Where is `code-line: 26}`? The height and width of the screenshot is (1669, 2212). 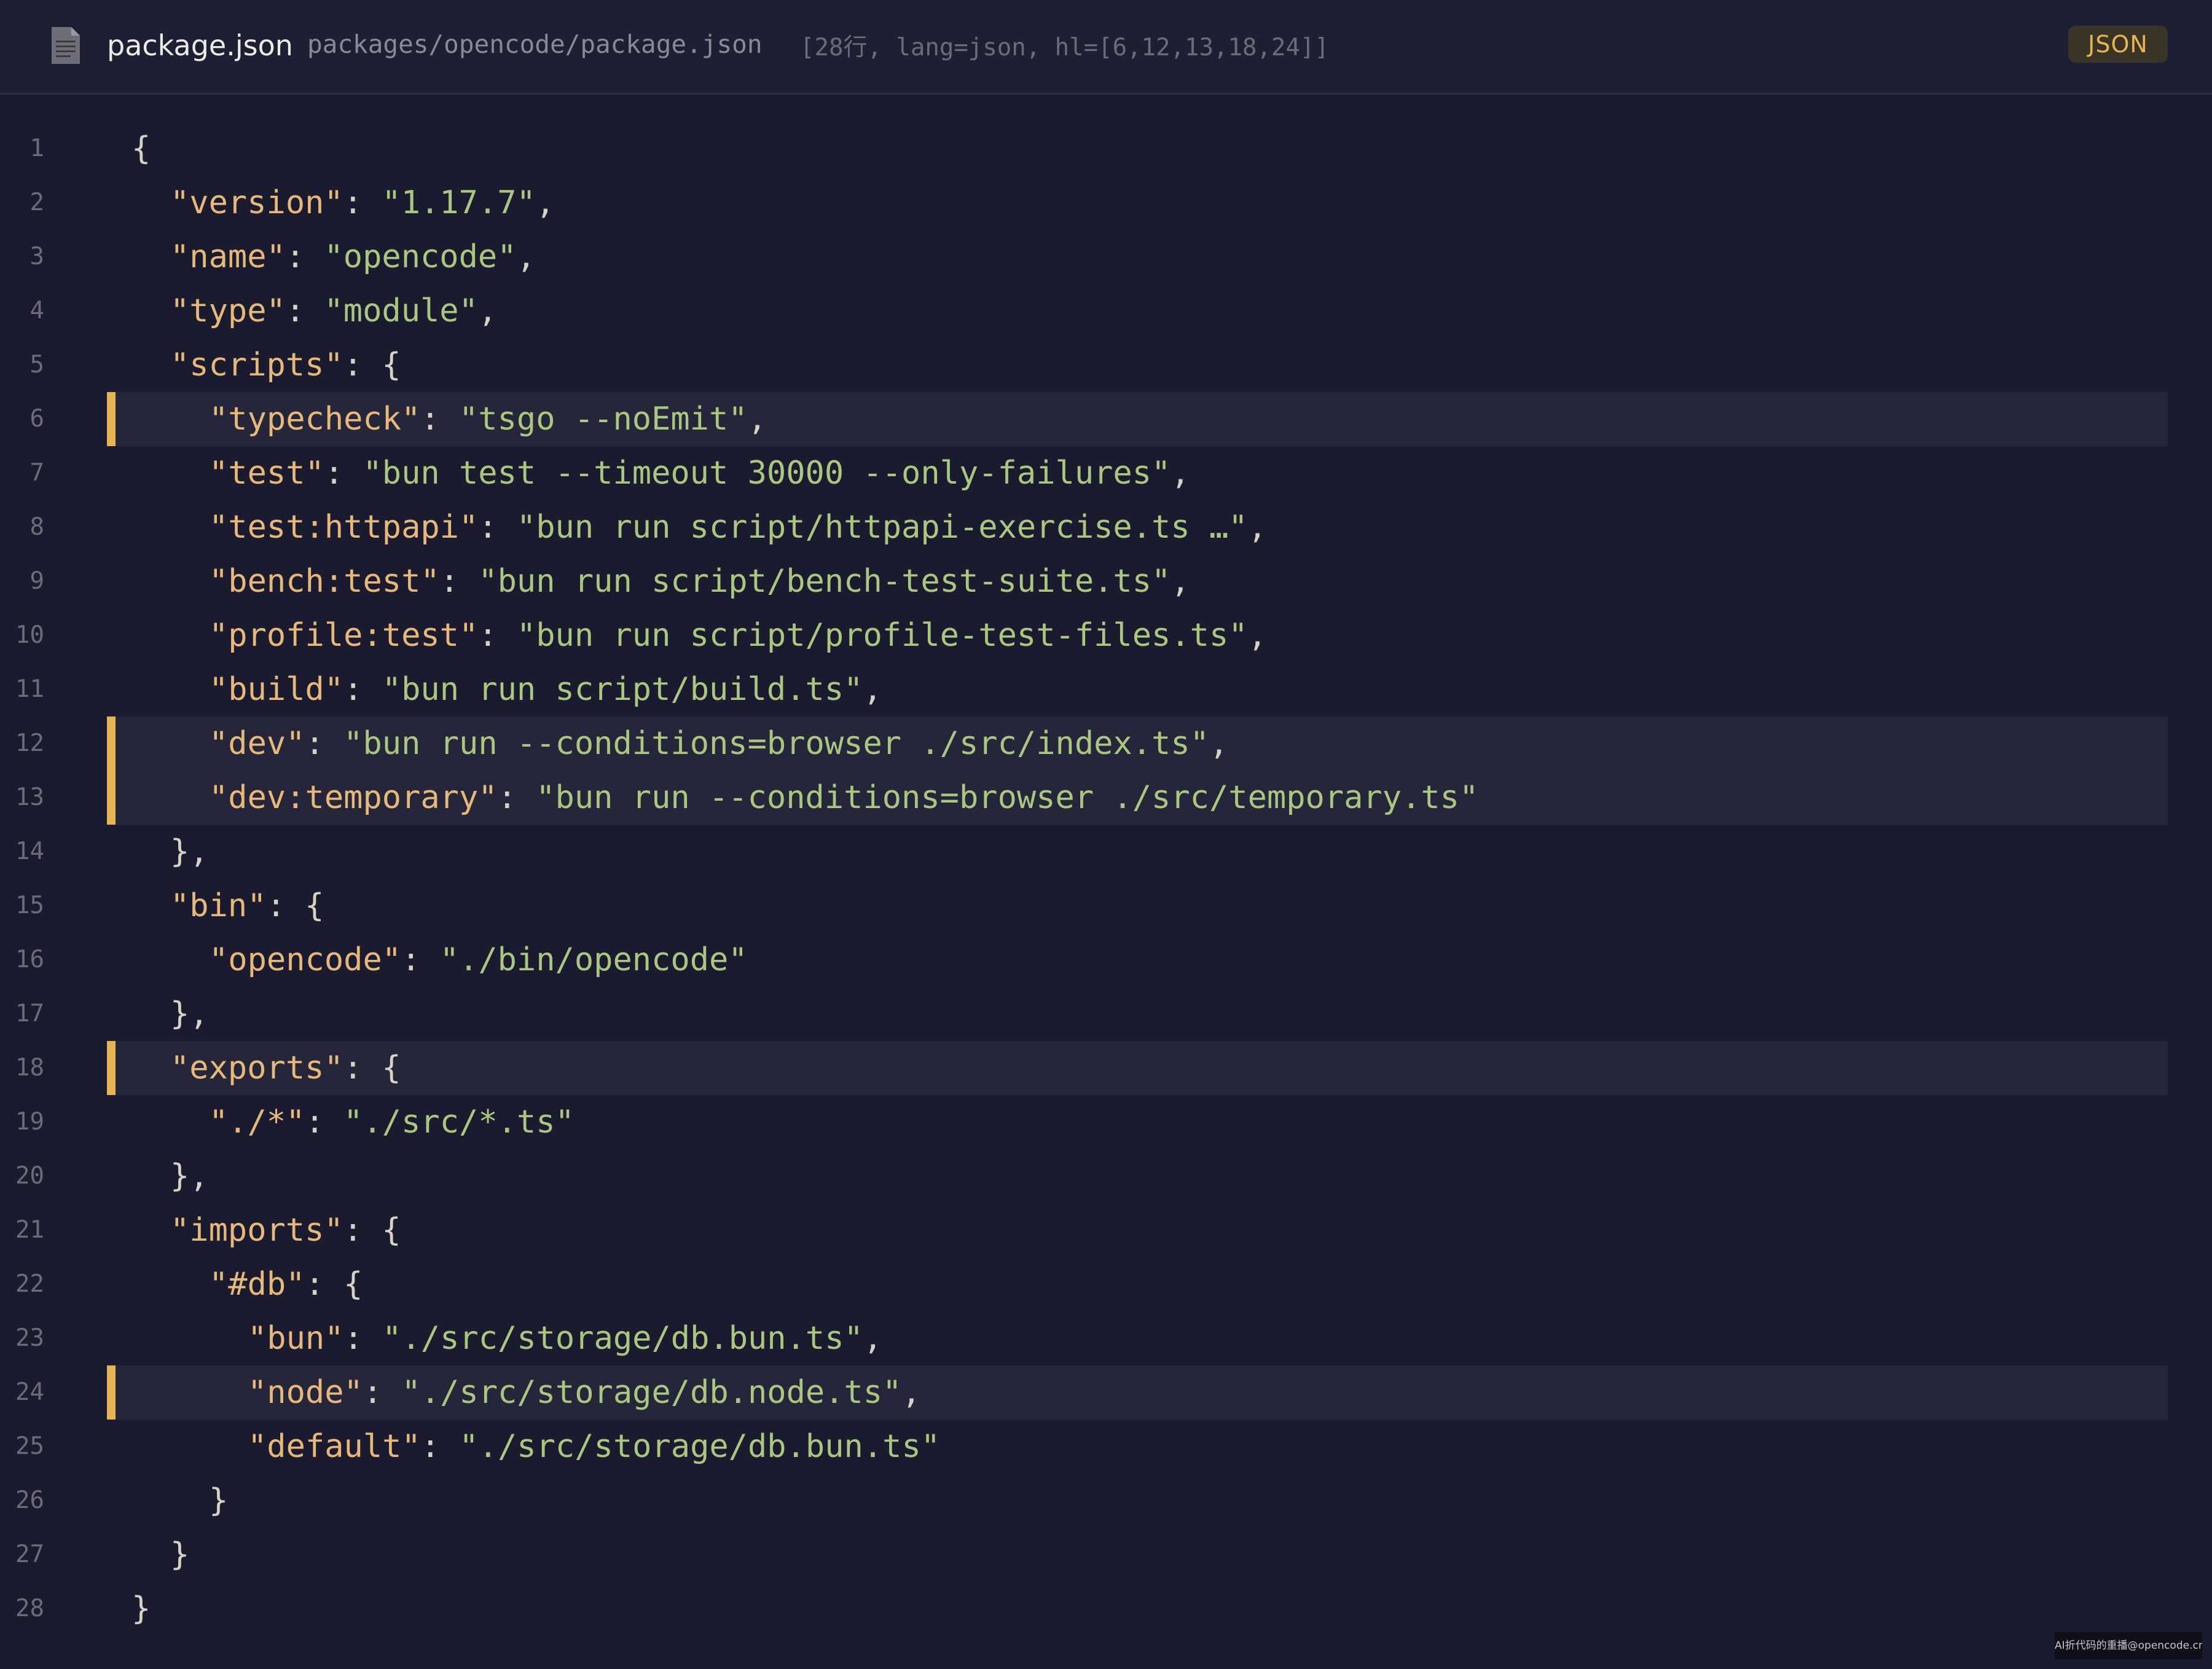 code-line: 26} is located at coordinates (1106, 1501).